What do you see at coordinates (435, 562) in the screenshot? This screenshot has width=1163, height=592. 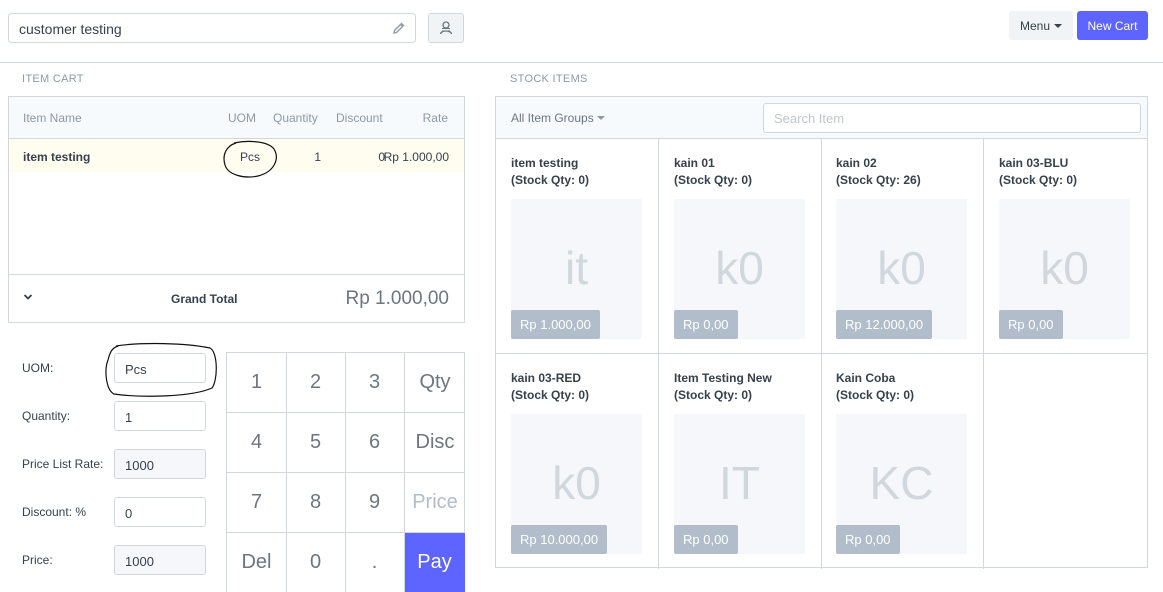 I see `pay-button: Pay` at bounding box center [435, 562].